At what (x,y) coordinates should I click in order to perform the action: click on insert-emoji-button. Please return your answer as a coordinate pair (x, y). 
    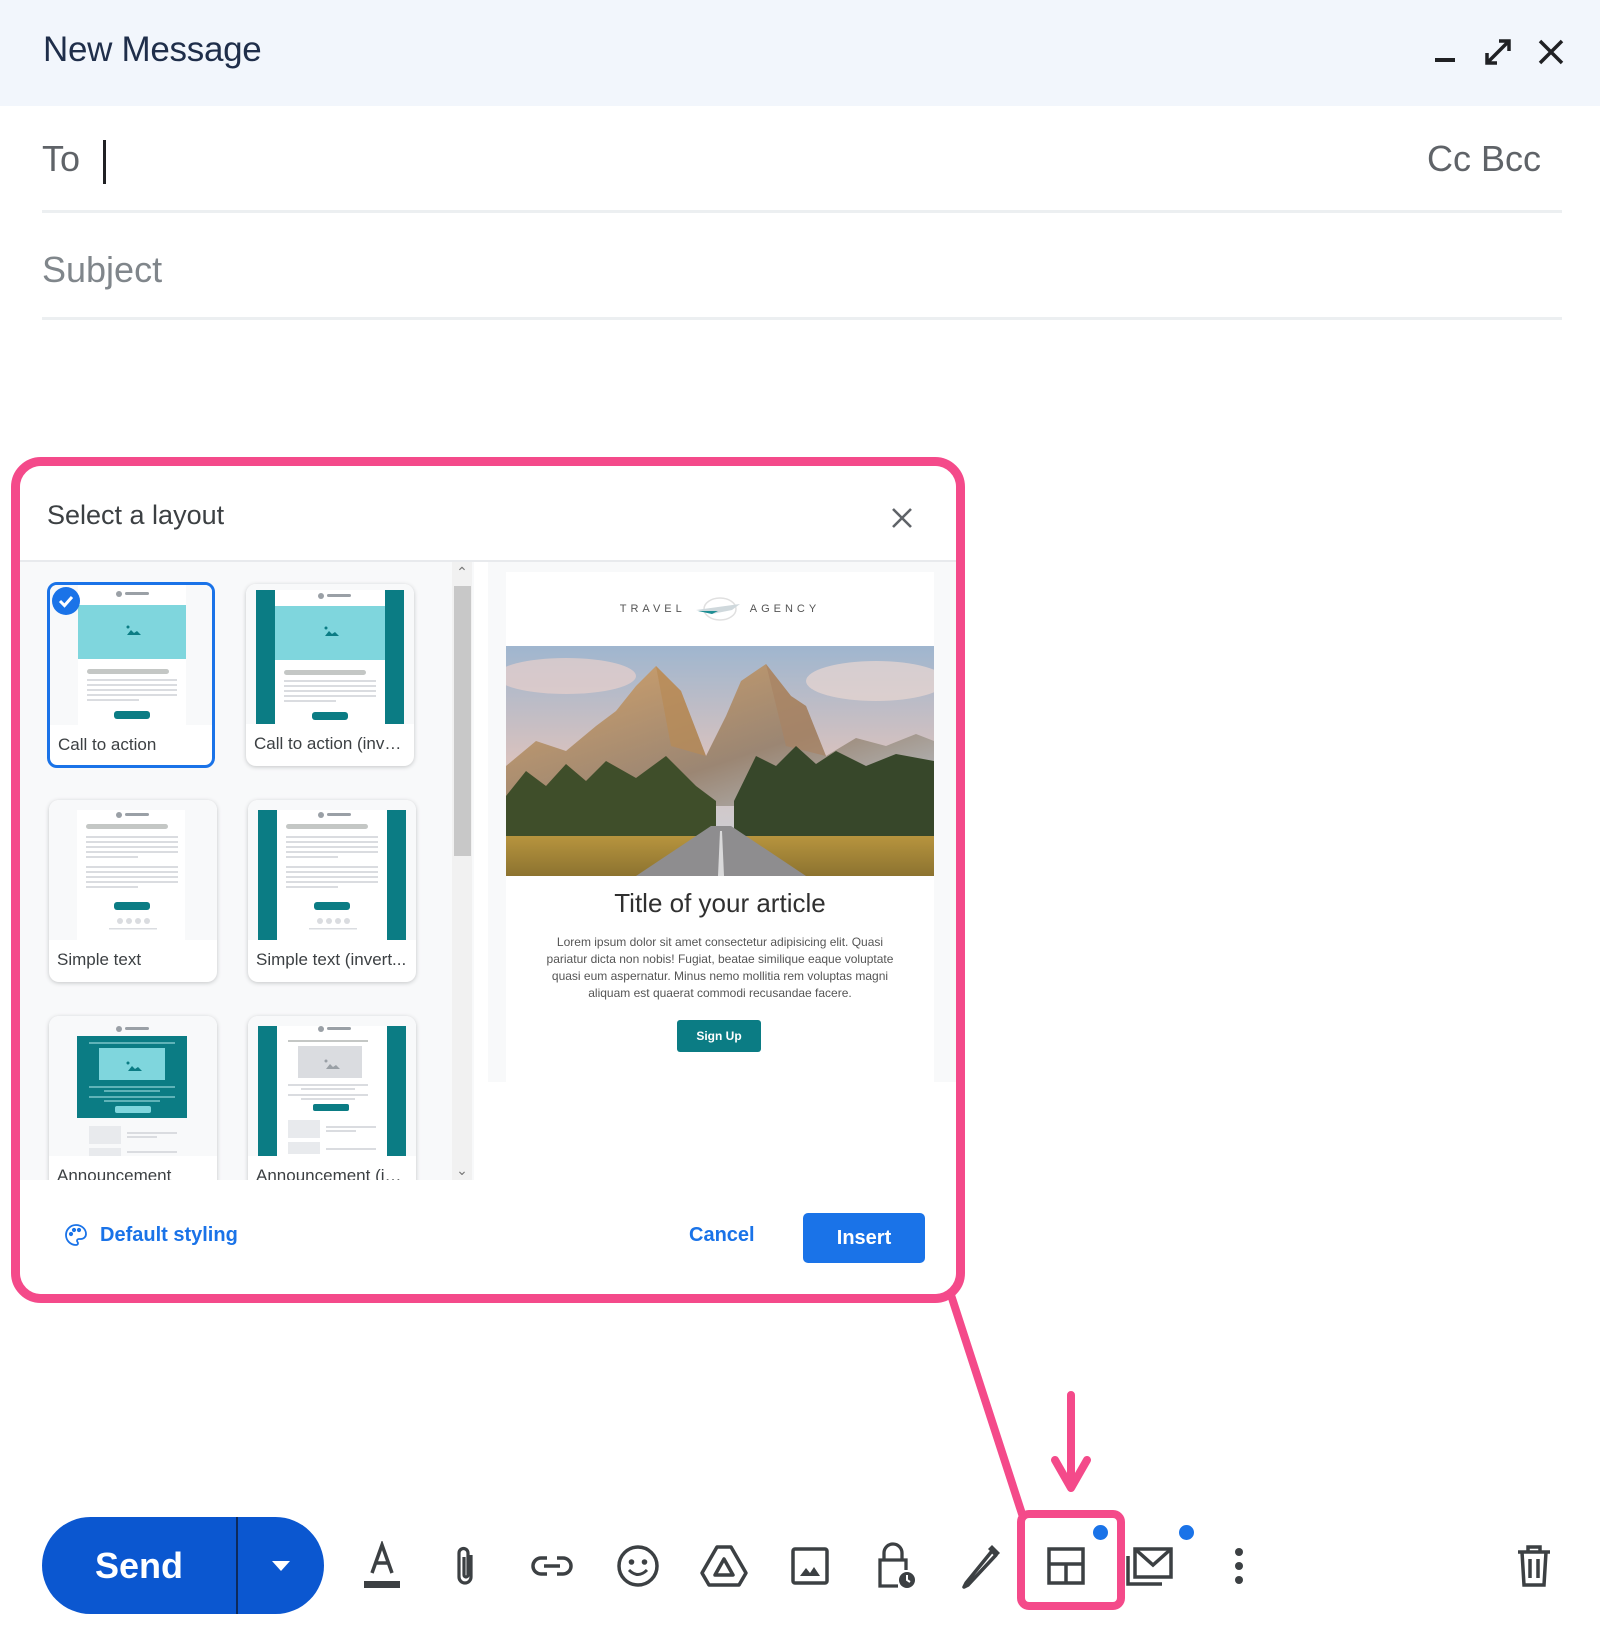
    Looking at the image, I should click on (638, 1566).